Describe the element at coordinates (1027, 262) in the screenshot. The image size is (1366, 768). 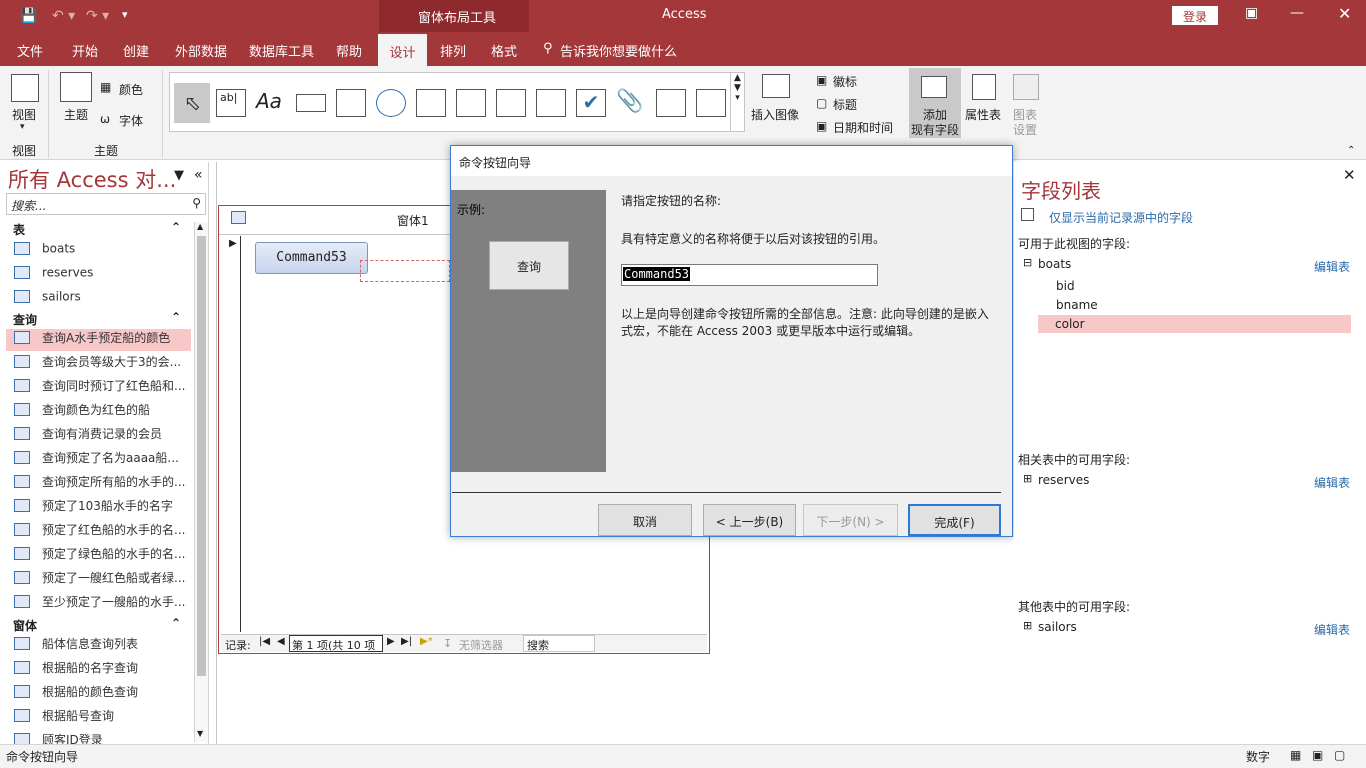
I see `collapse-icon: ⊟` at that location.